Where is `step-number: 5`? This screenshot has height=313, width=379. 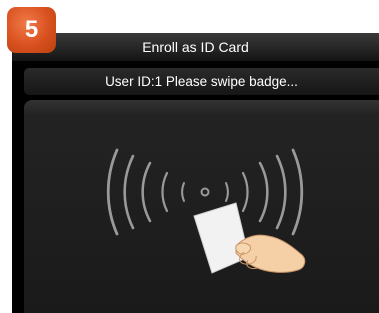 step-number: 5 is located at coordinates (31, 29).